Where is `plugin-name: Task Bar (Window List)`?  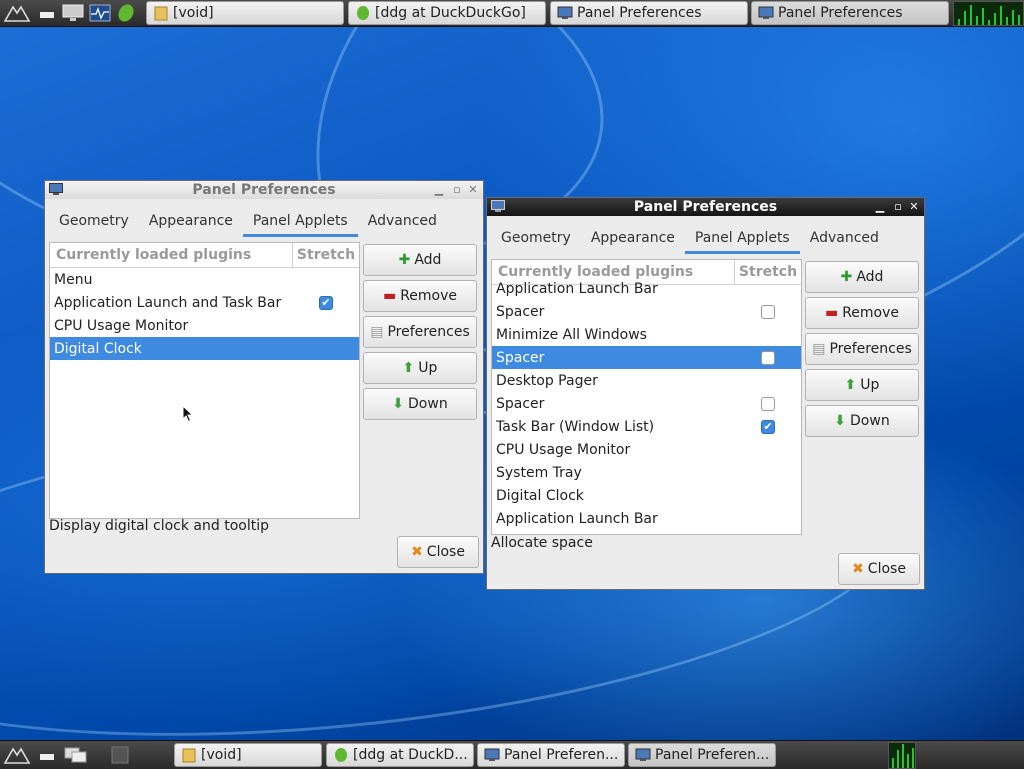 plugin-name: Task Bar (Window List) is located at coordinates (575, 426).